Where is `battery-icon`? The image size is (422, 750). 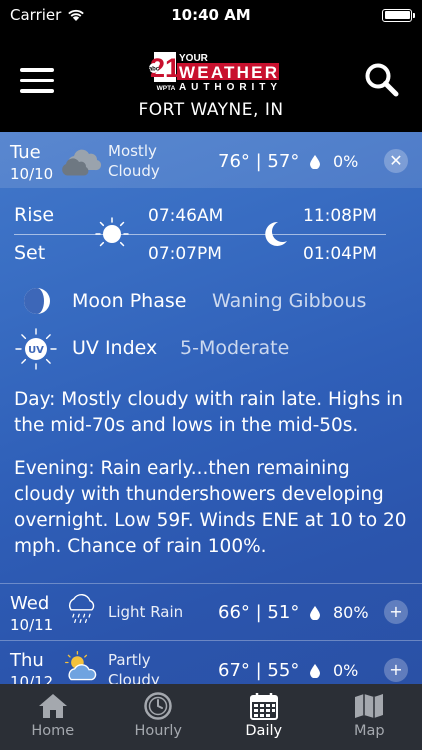
battery-icon is located at coordinates (398, 15).